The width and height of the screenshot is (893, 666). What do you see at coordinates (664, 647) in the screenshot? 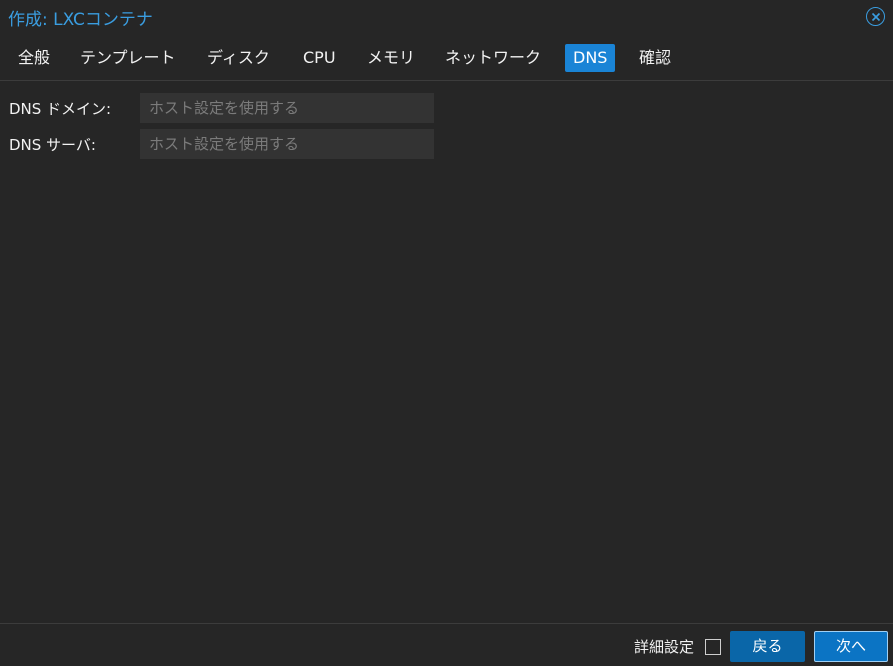
I see `advanced-label: 詳細設定` at bounding box center [664, 647].